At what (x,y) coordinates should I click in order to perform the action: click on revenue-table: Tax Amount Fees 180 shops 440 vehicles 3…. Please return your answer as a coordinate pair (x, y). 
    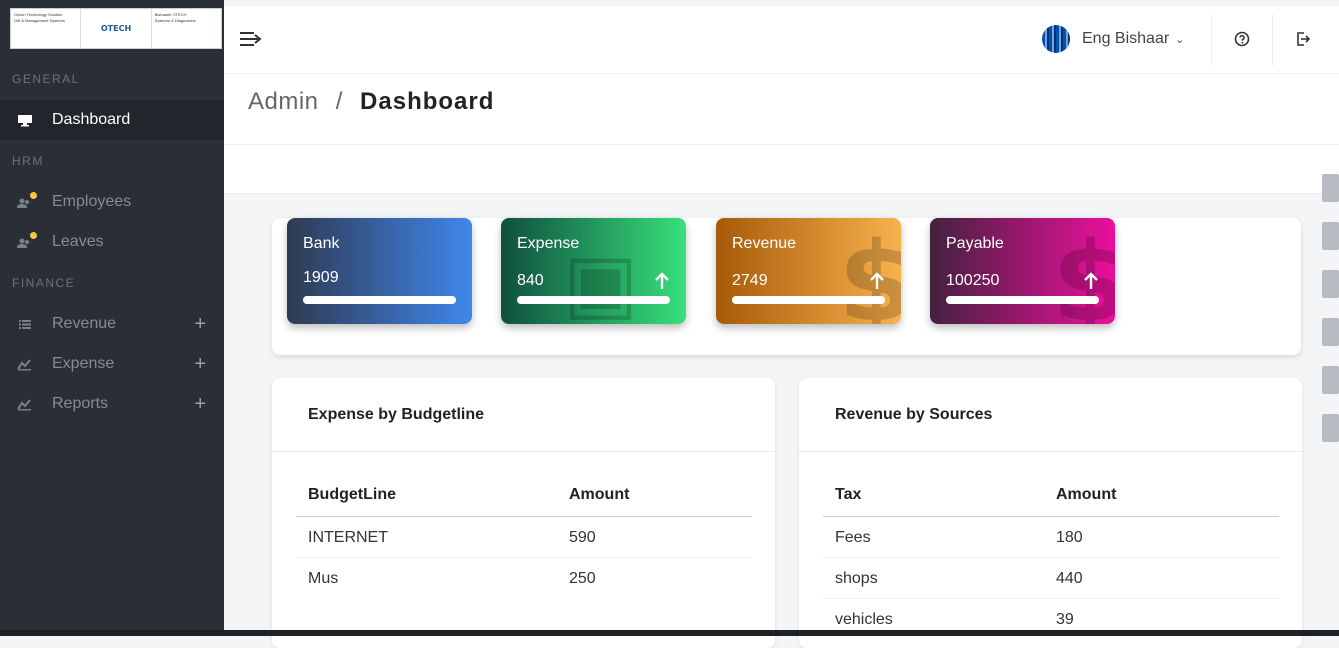
    Looking at the image, I should click on (1051, 562).